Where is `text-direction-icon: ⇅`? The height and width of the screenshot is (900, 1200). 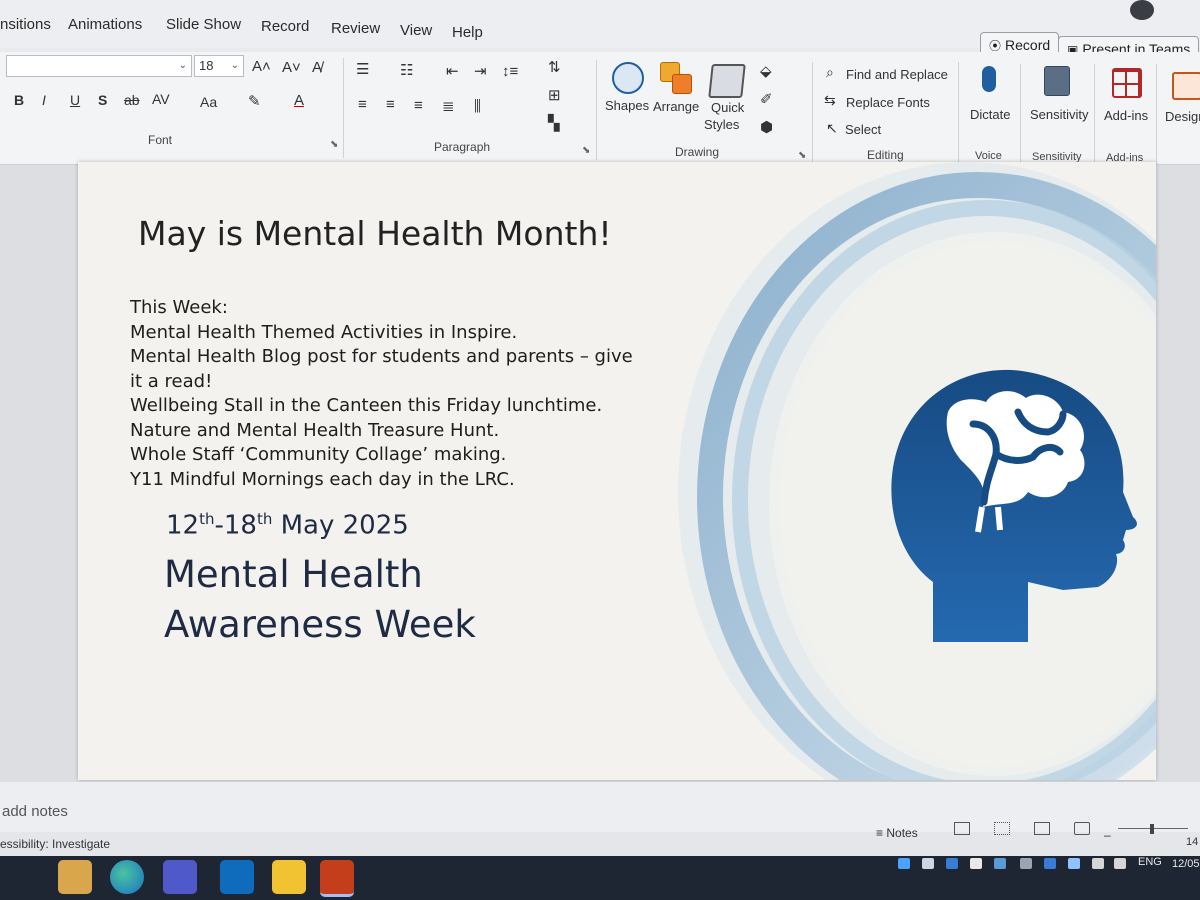
text-direction-icon: ⇅ is located at coordinates (554, 67).